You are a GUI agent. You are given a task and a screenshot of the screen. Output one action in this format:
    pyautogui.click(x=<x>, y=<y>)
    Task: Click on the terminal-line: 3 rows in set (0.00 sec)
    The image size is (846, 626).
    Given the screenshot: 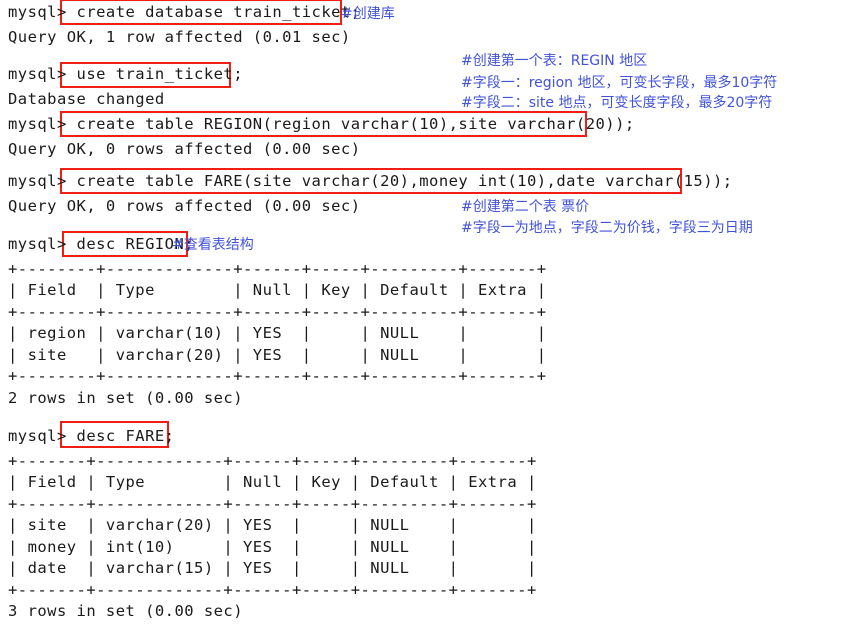 What is the action you would take?
    pyautogui.click(x=126, y=611)
    